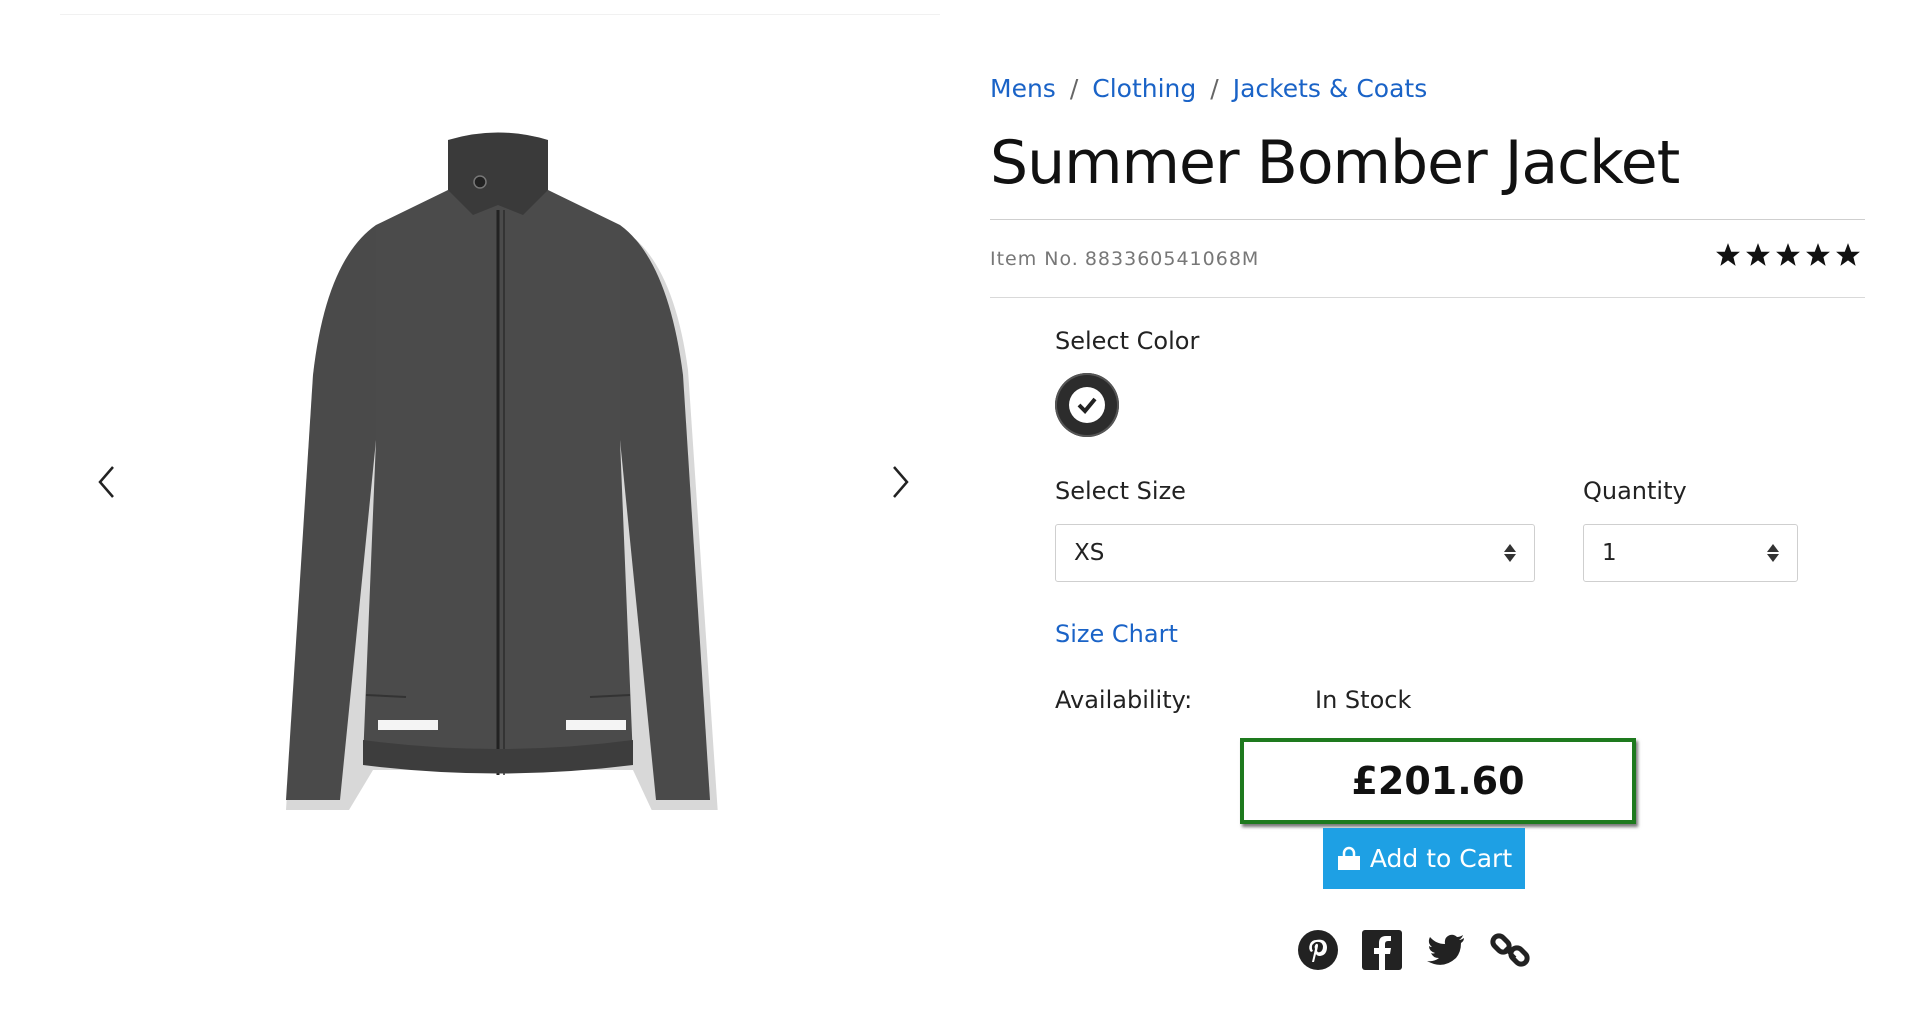 The image size is (1920, 1010). I want to click on rating-stars, so click(1788, 255).